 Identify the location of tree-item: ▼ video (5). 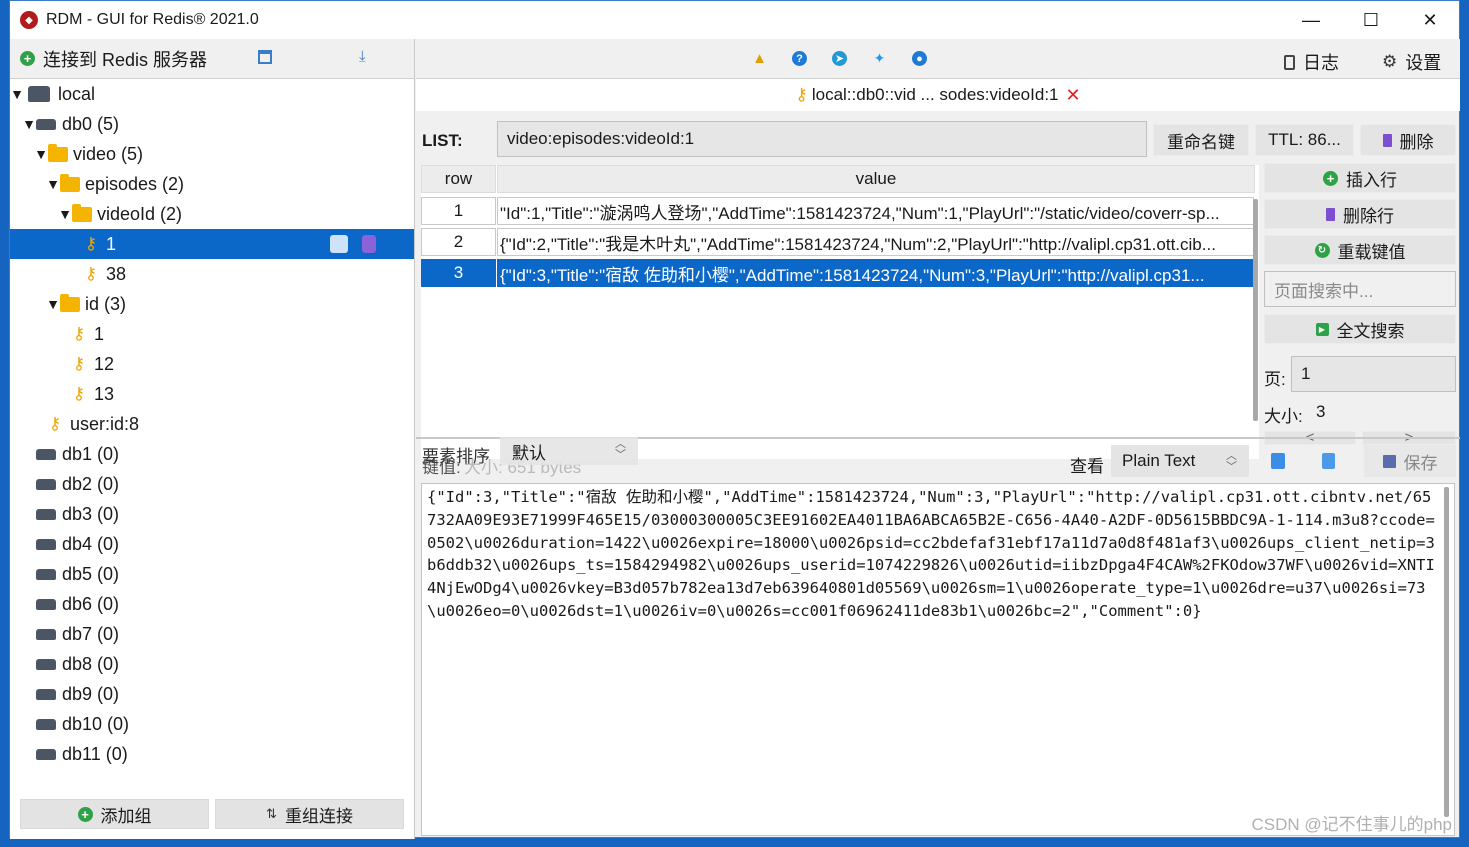
(212, 154).